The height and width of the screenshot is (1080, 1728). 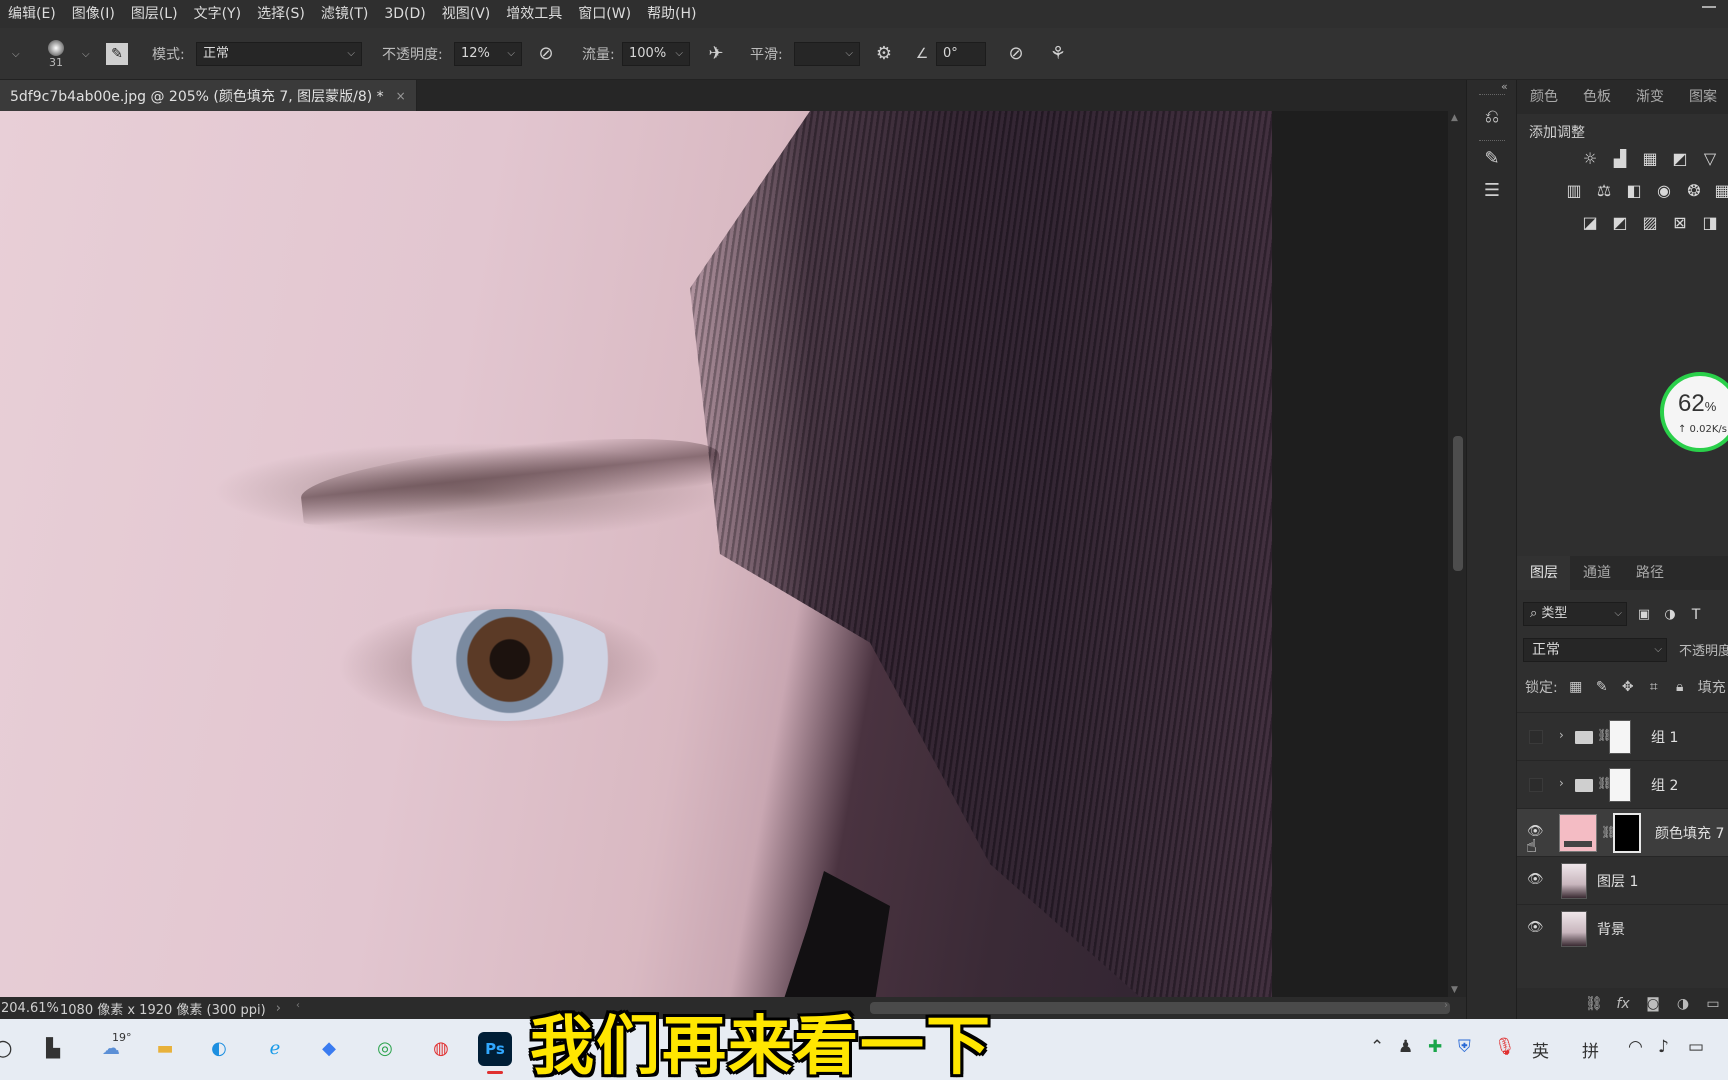 What do you see at coordinates (1680, 687) in the screenshot?
I see `lock-all-icon: 🔒︎` at bounding box center [1680, 687].